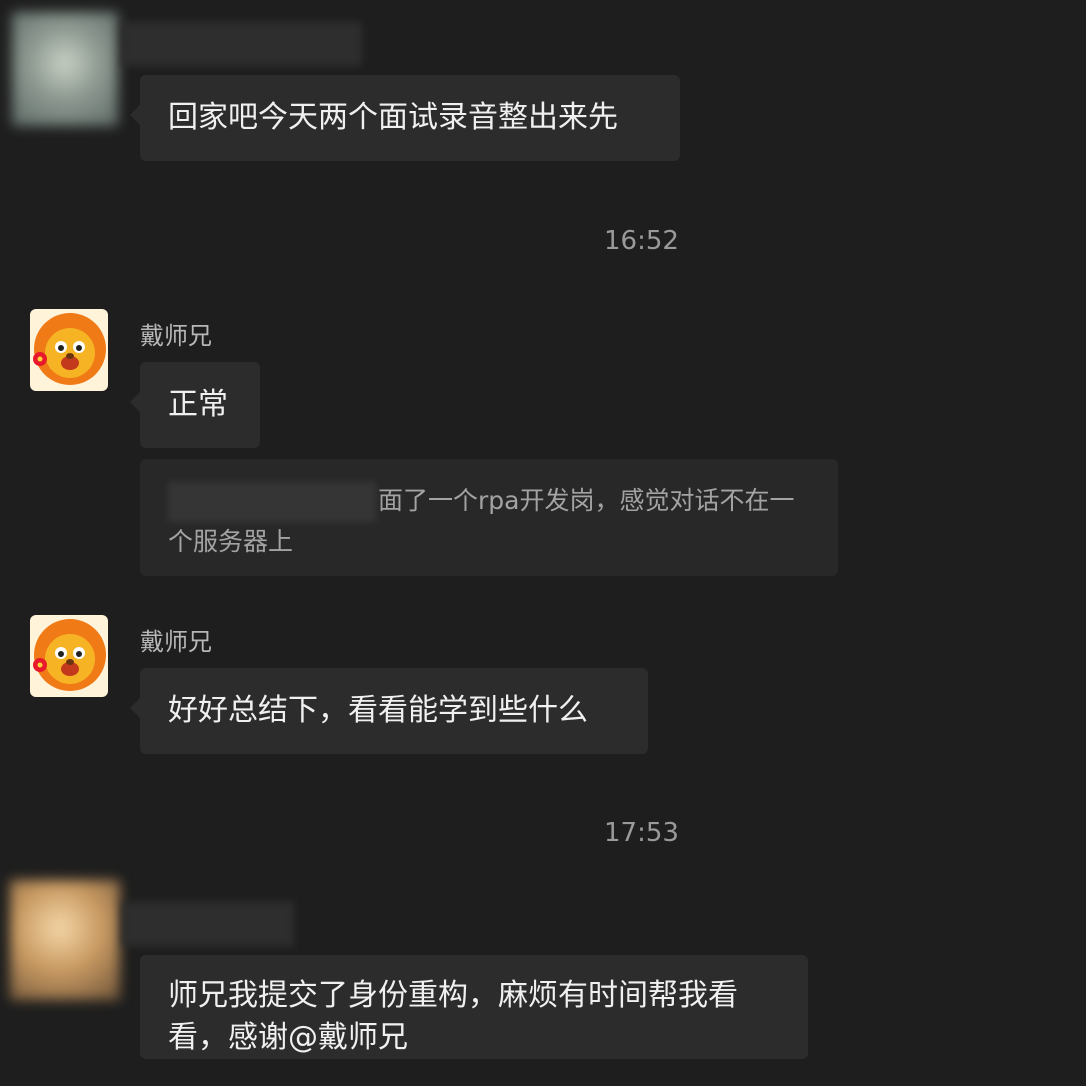 Image resolution: width=1086 pixels, height=1086 pixels. Describe the element at coordinates (176, 642) in the screenshot. I see `sender-name-2: 戴师兄` at that location.